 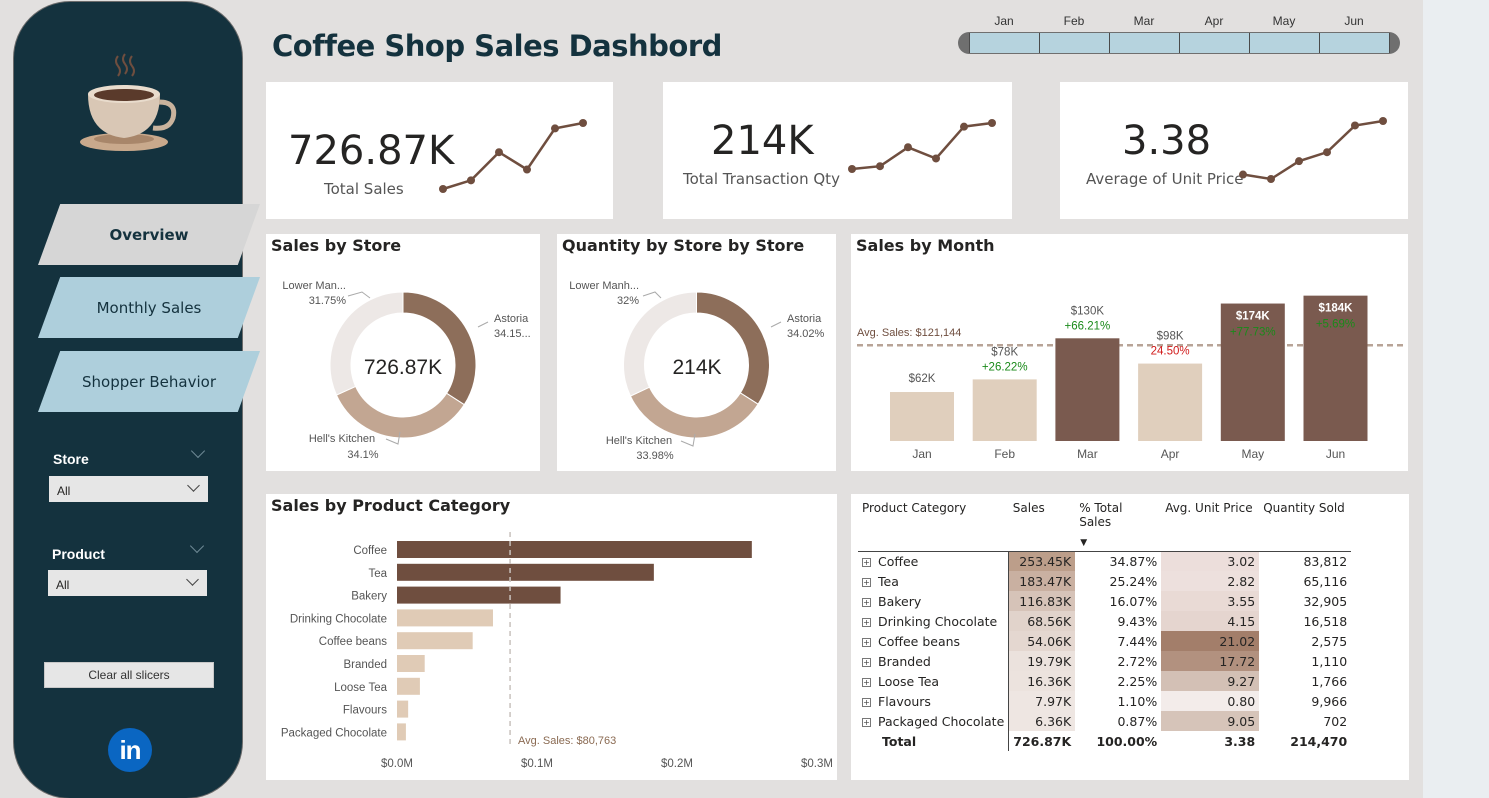 I want to click on matrix-cell-price: 2.82, so click(x=1210, y=581).